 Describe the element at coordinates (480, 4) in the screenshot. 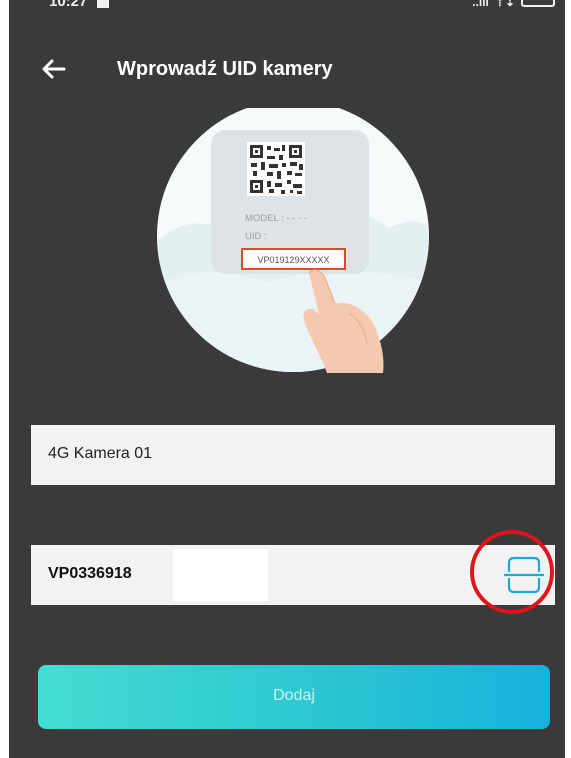

I see `signal-icon: ..ıll` at that location.